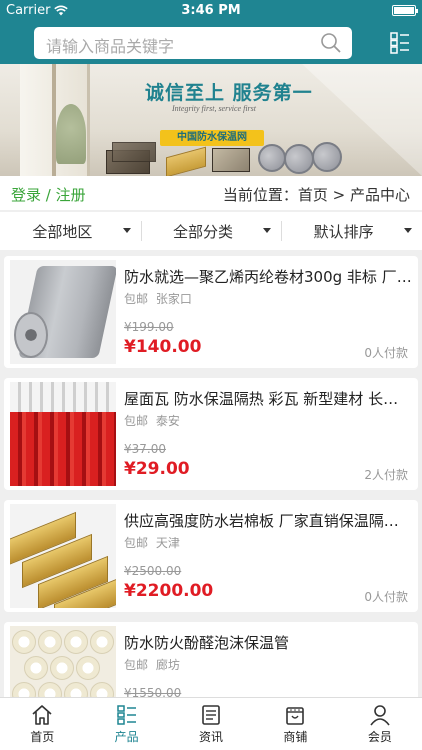  I want to click on tab-member: 会员, so click(380, 724).